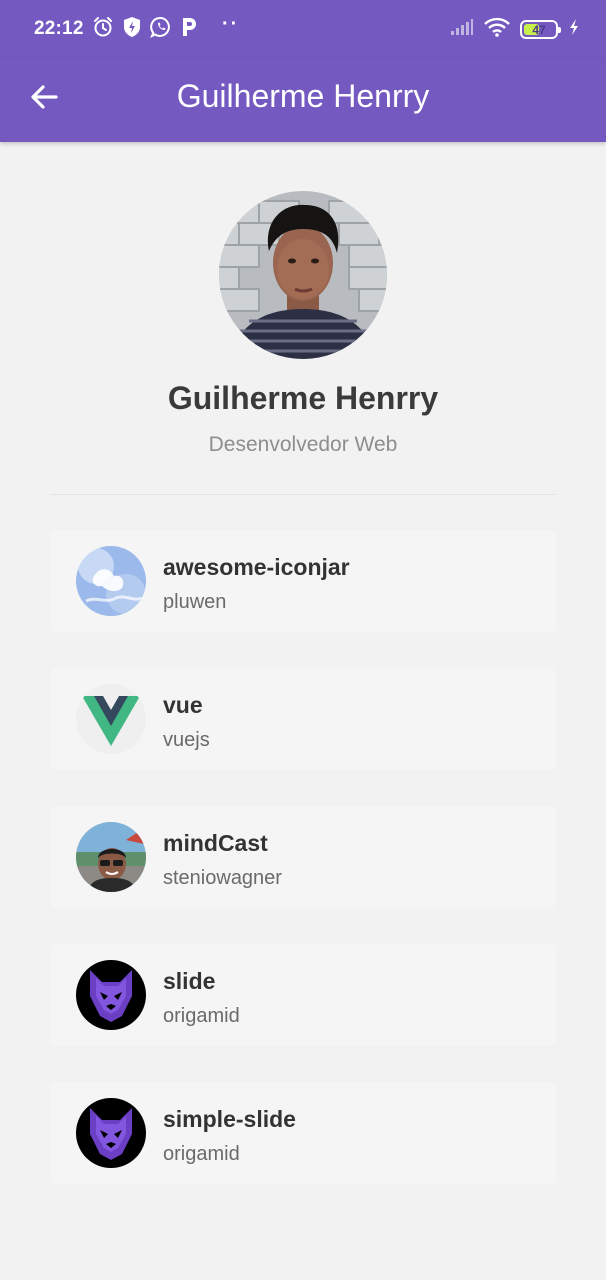 Image resolution: width=606 pixels, height=1280 pixels. Describe the element at coordinates (303, 275) in the screenshot. I see `profile-avatar` at that location.